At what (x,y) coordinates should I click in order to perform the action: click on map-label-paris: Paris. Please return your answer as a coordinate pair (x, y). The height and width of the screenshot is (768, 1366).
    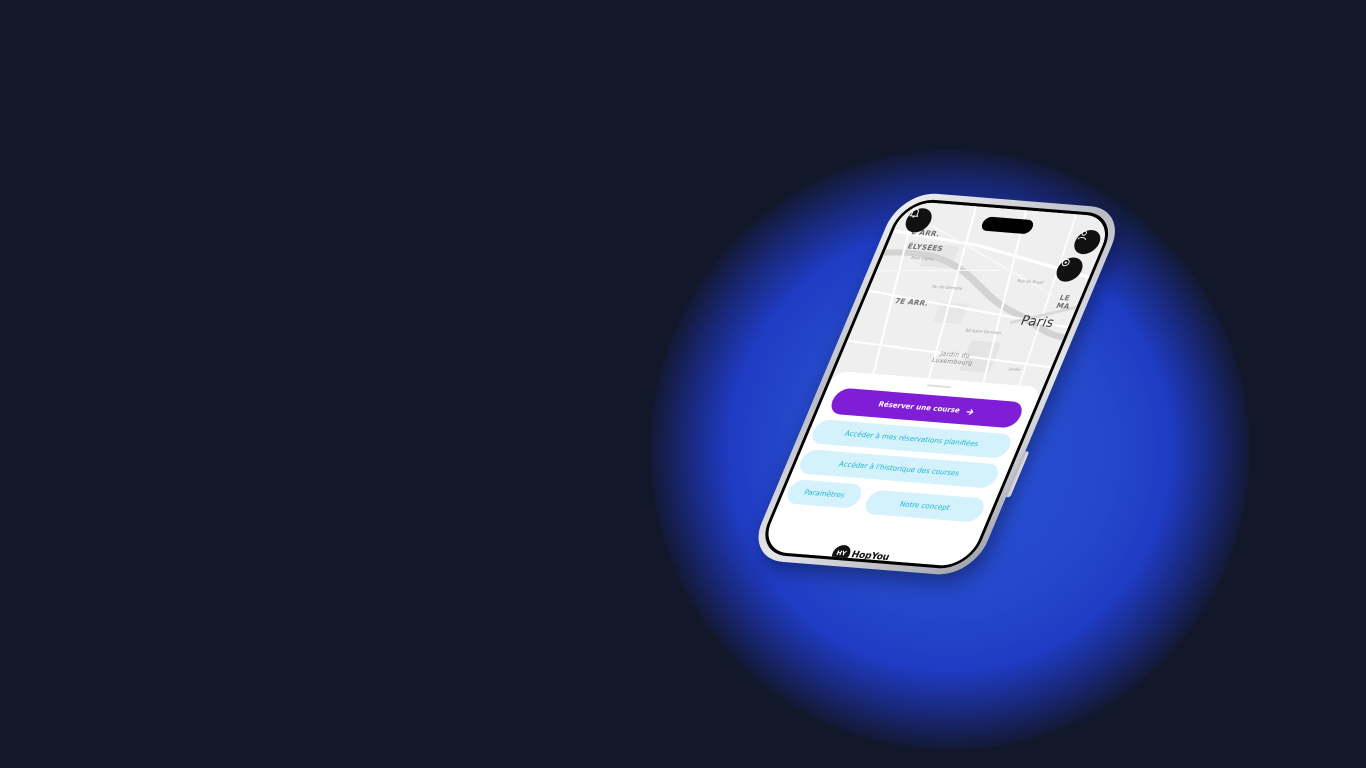
    Looking at the image, I should click on (1037, 322).